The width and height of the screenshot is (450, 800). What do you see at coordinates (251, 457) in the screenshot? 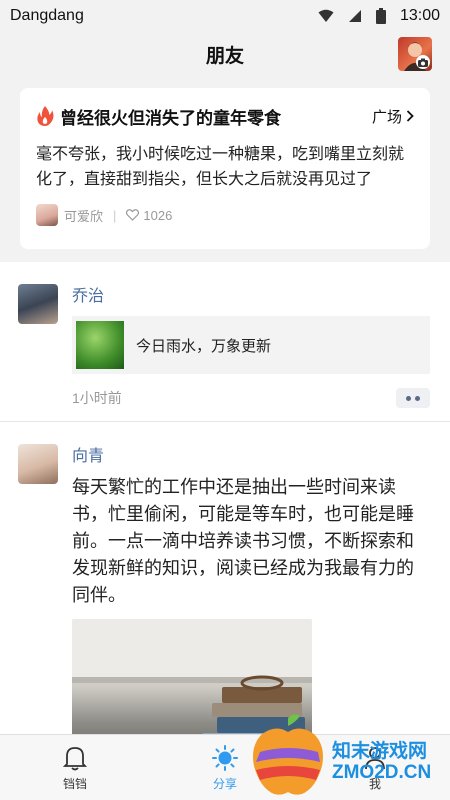
I see `user-name: 向青` at bounding box center [251, 457].